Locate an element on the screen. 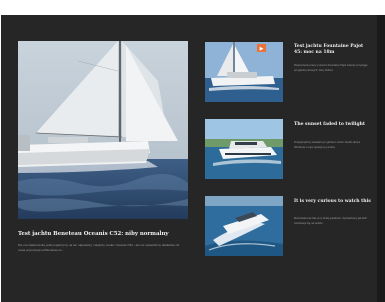 The width and height of the screenshot is (385, 302). catamaran-photo: ▶ is located at coordinates (244, 72).